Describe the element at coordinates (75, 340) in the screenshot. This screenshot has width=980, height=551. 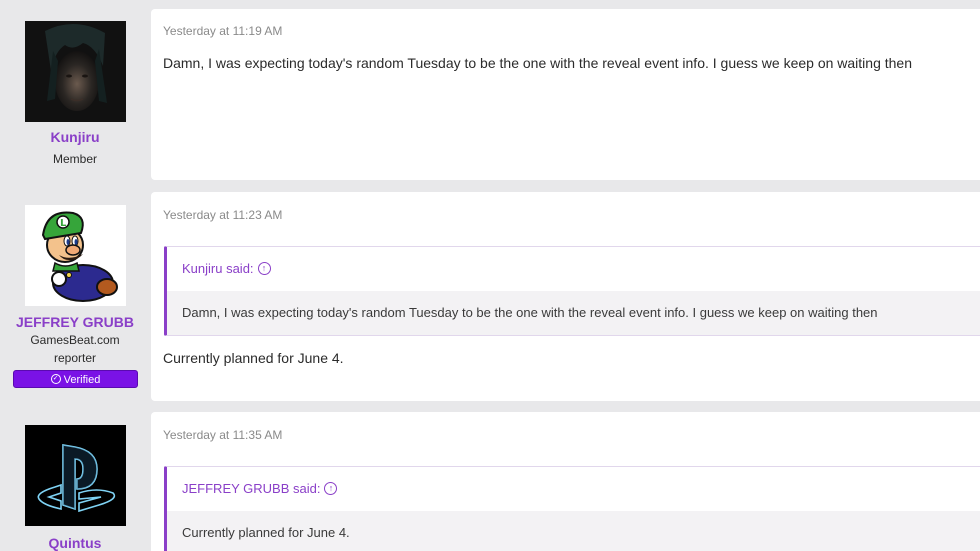
I see `user-title: GamesBeat.com` at that location.